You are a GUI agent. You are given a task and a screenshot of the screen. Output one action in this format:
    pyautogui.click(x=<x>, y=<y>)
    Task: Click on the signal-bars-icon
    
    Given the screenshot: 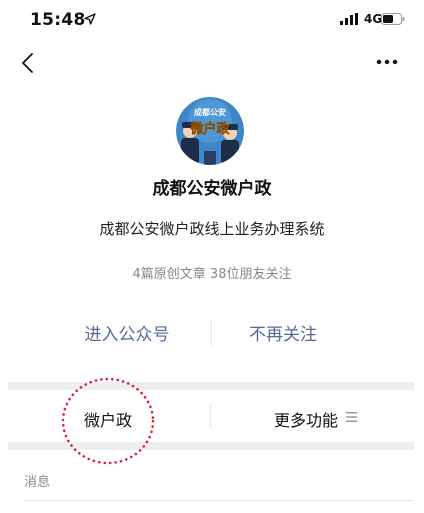 What is the action you would take?
    pyautogui.click(x=349, y=19)
    